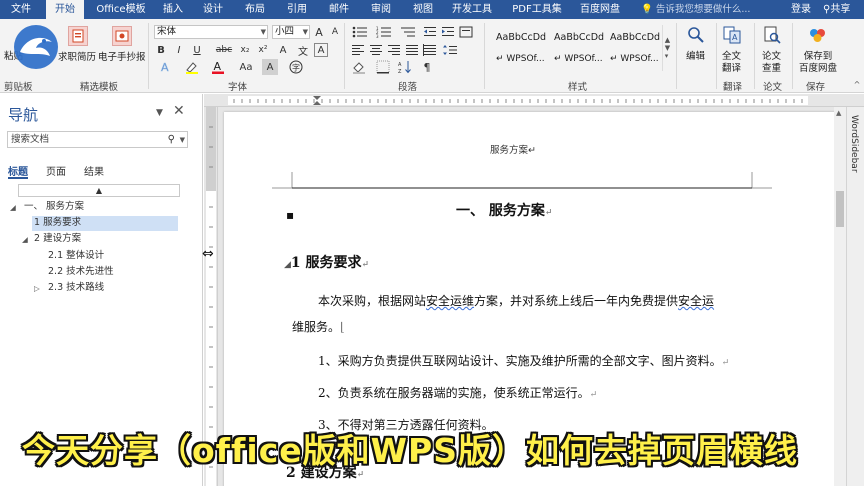  I want to click on tab-review: 审阅, so click(381, 9).